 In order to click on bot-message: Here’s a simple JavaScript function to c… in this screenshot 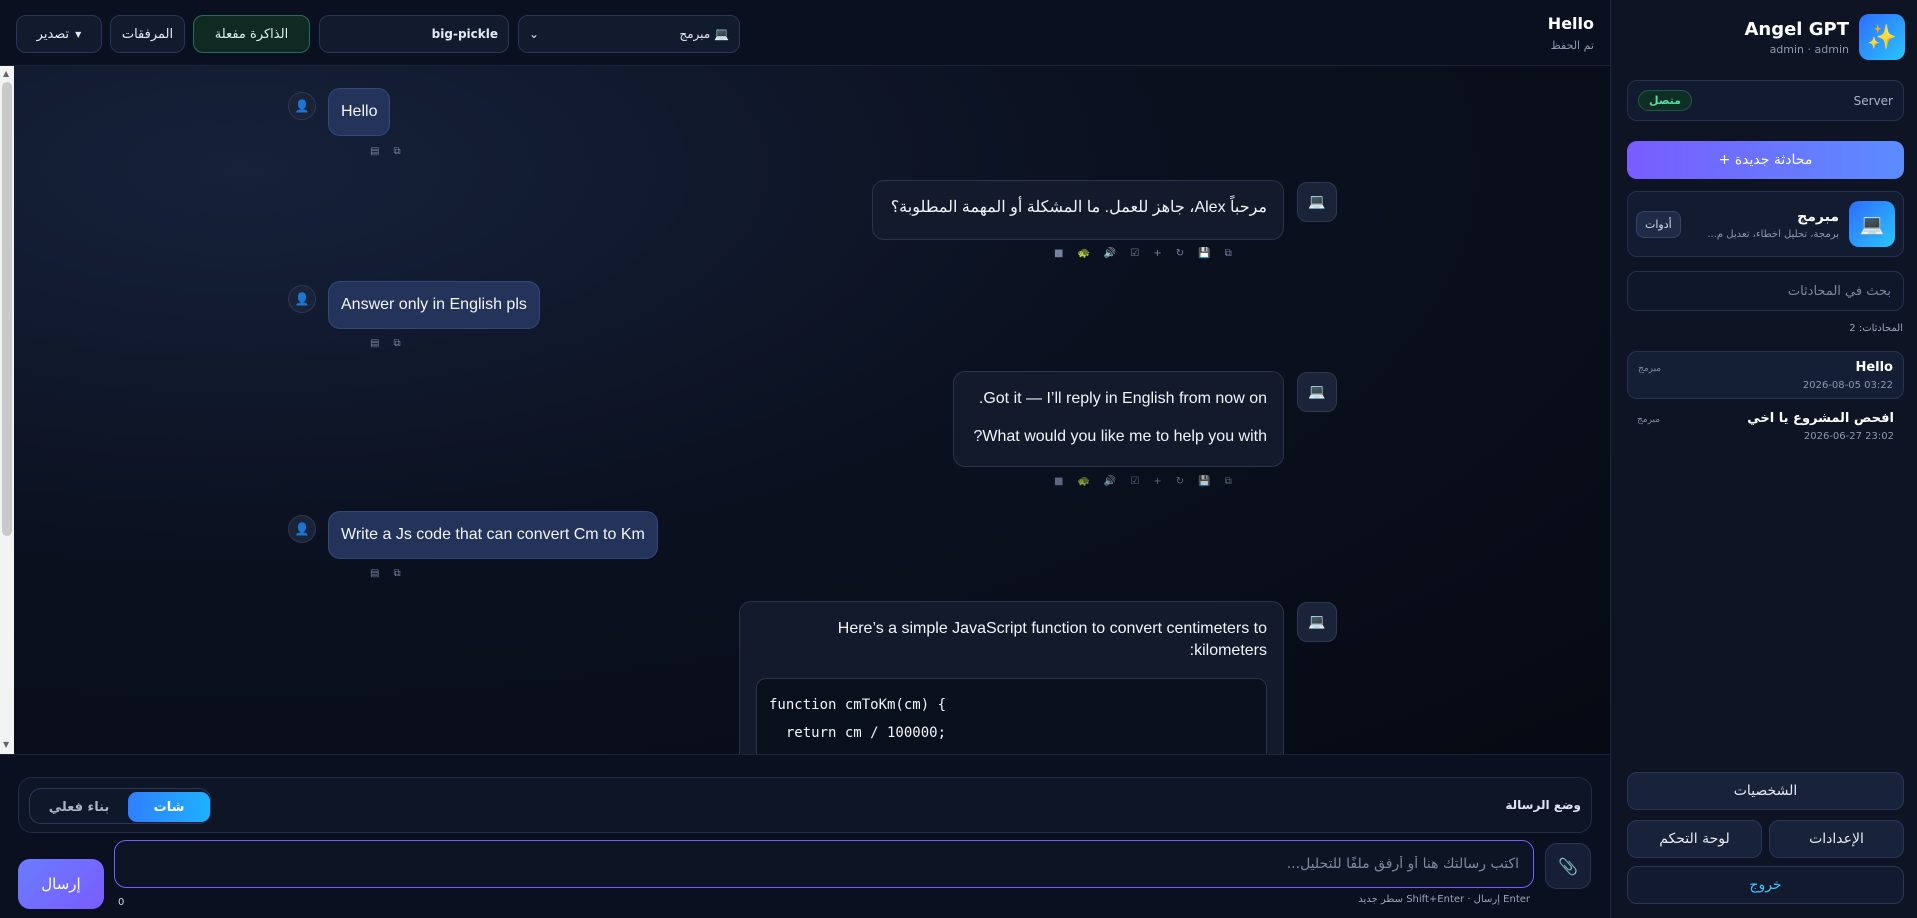, I will do `click(1011, 677)`.